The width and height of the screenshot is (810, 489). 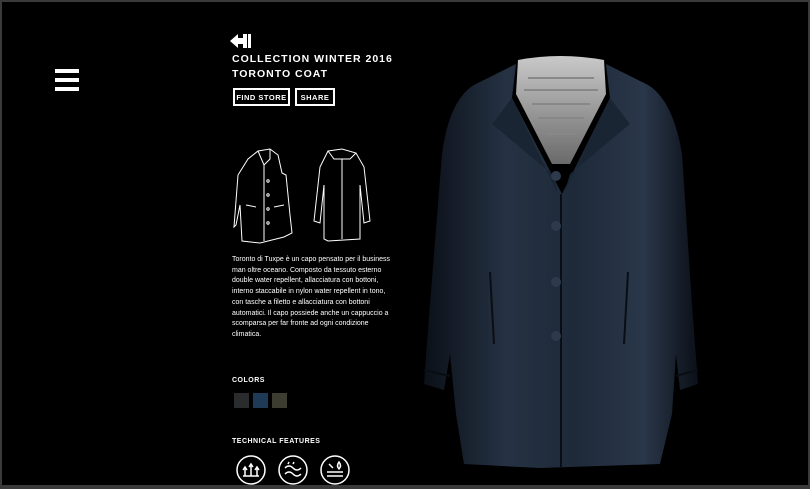 I want to click on color-swatch-olive, so click(x=279, y=400).